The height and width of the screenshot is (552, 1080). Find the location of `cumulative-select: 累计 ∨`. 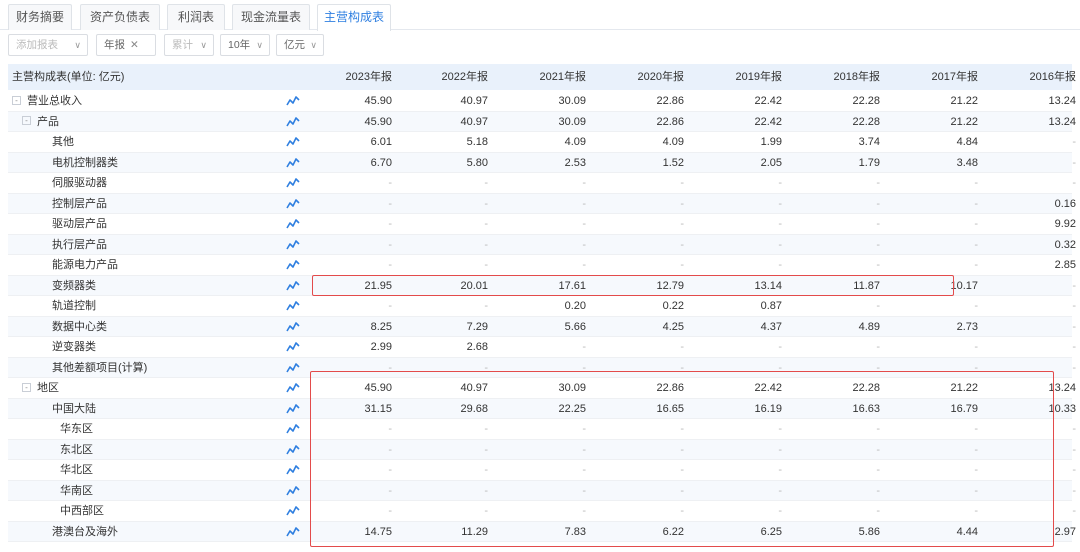

cumulative-select: 累计 ∨ is located at coordinates (189, 45).